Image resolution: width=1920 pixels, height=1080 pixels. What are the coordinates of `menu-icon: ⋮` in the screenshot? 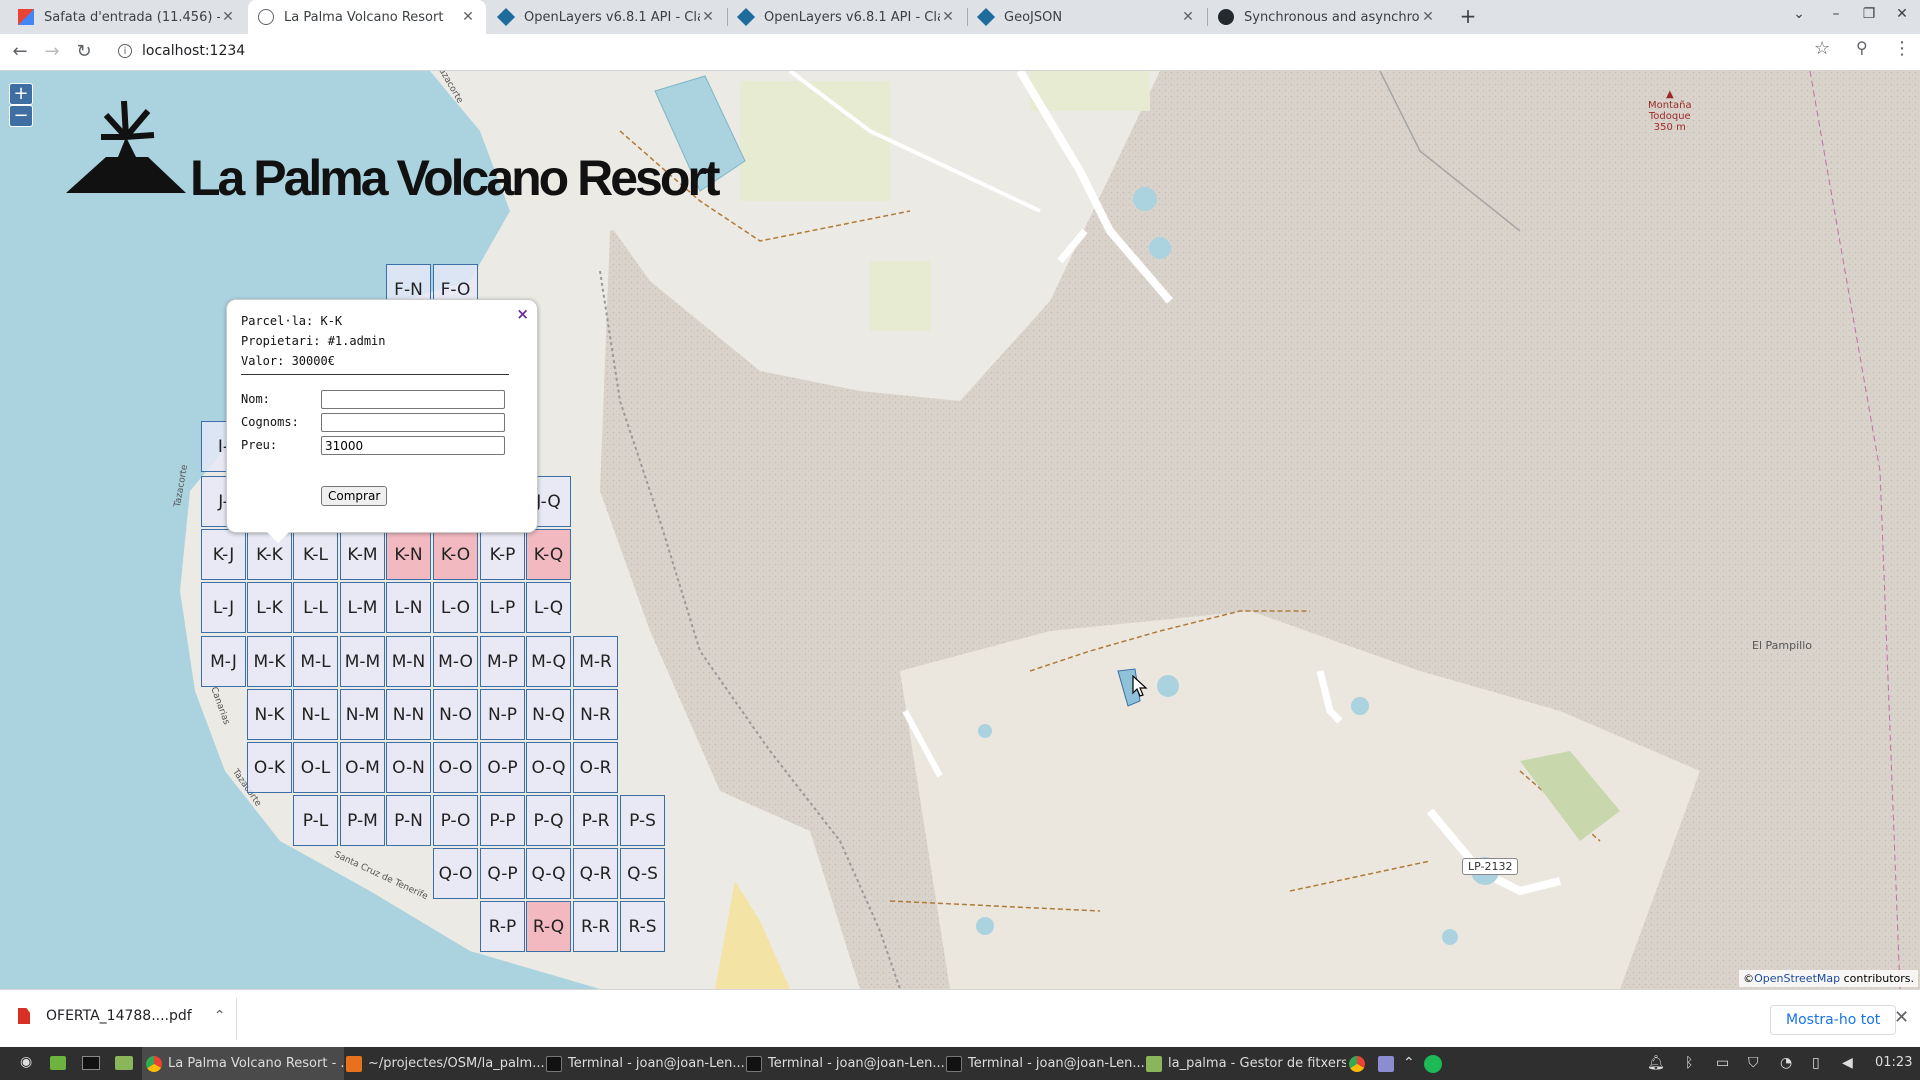 It's located at (1902, 48).